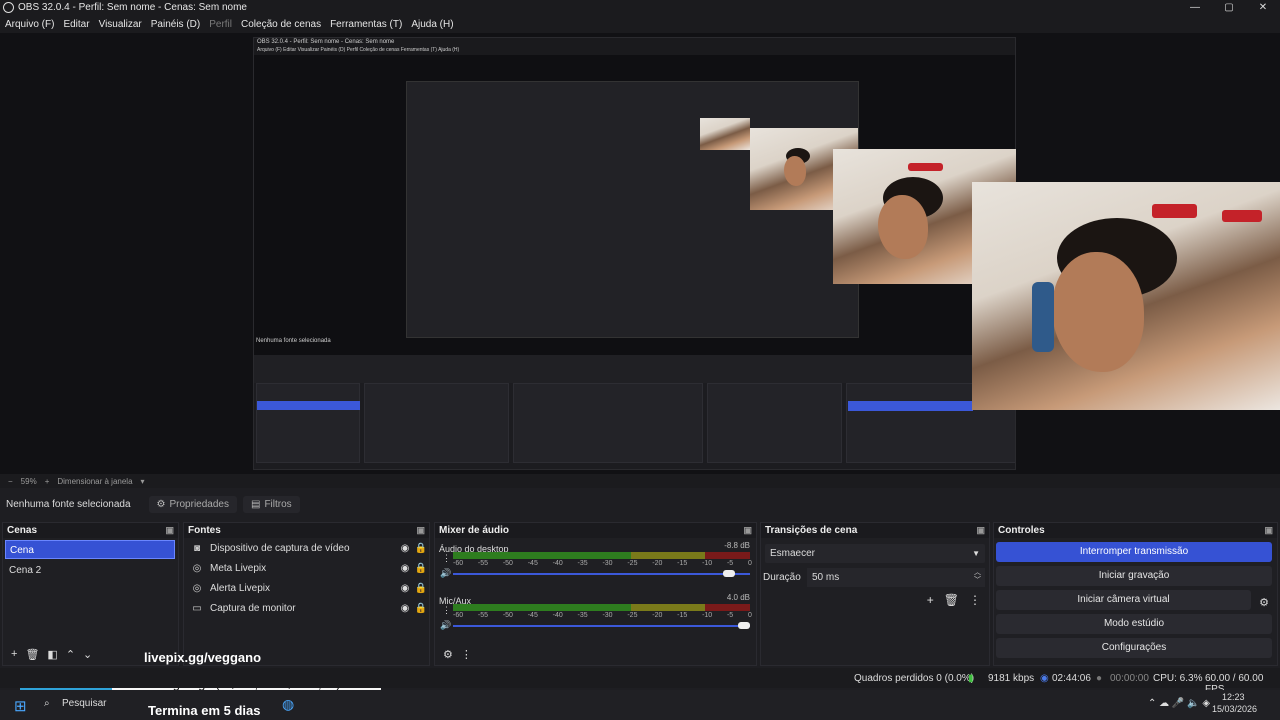 The width and height of the screenshot is (1280, 720). Describe the element at coordinates (602, 615) in the screenshot. I see `meter-ticks: -60 -55 -50 -45 -40 -35 -30 -25 -20 -15 -10 -5 0` at that location.